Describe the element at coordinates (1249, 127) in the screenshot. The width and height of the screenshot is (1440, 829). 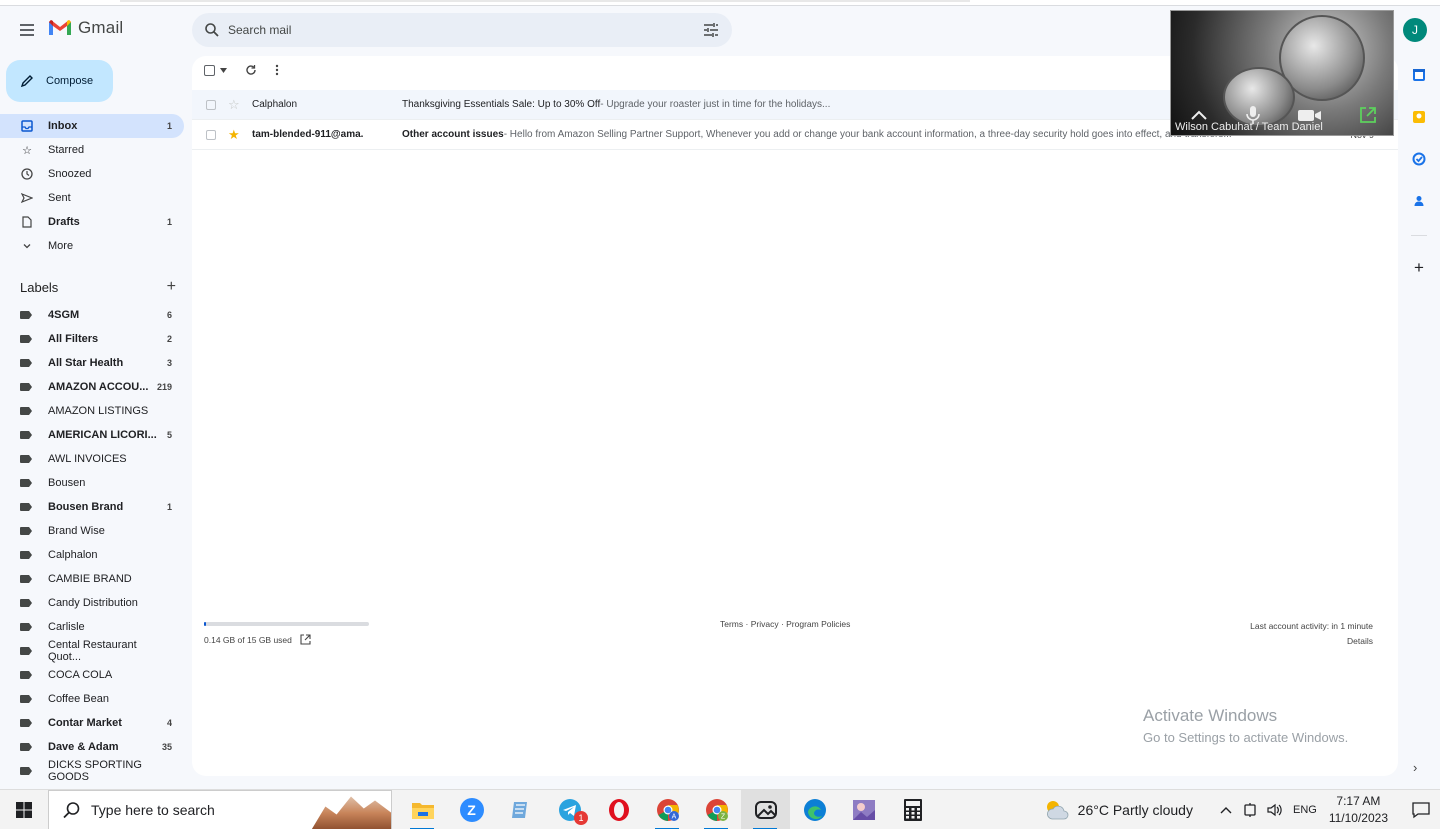
I see `caller-name: Wilson Cabuhat / Team Daniel` at that location.